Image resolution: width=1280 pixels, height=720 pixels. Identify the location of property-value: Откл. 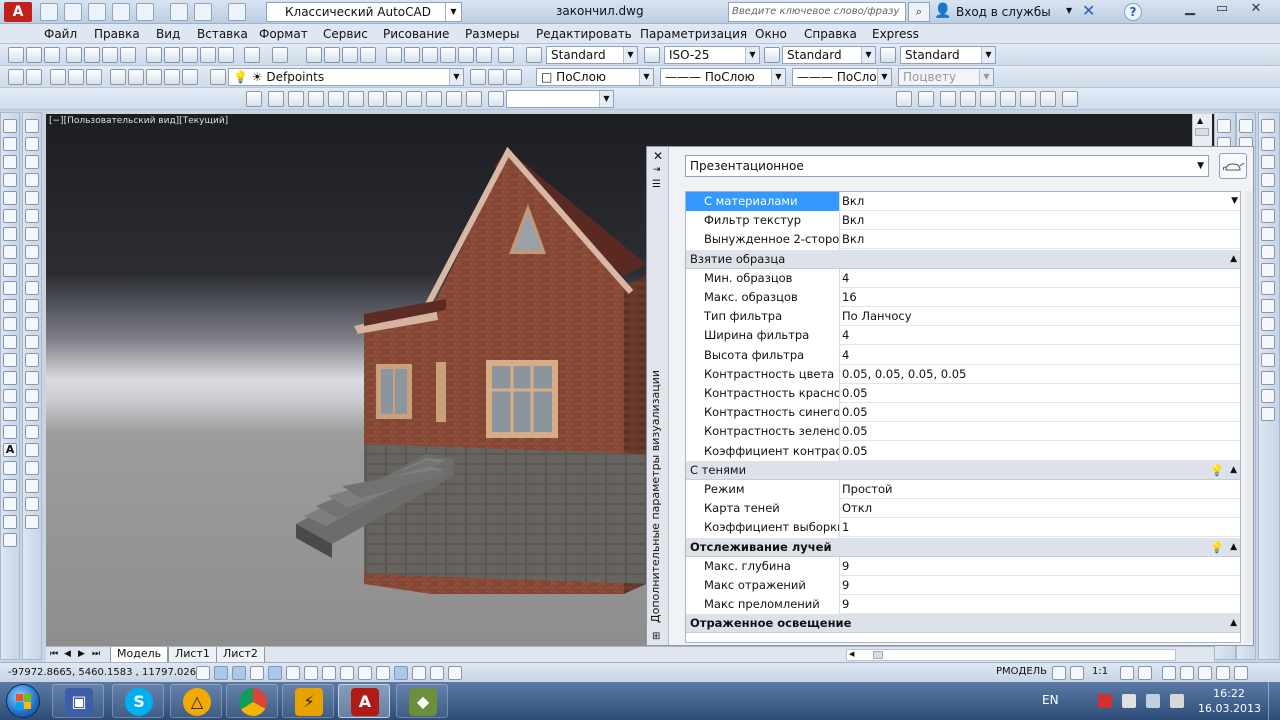
(1040, 508).